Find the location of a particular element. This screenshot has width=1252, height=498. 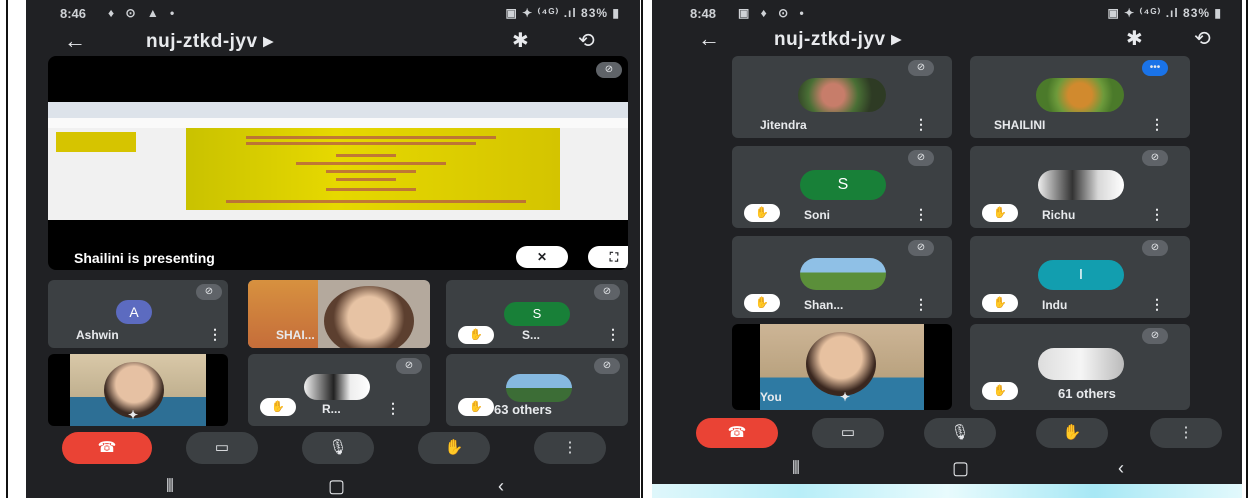

status-time: 8:46 is located at coordinates (73, 13).